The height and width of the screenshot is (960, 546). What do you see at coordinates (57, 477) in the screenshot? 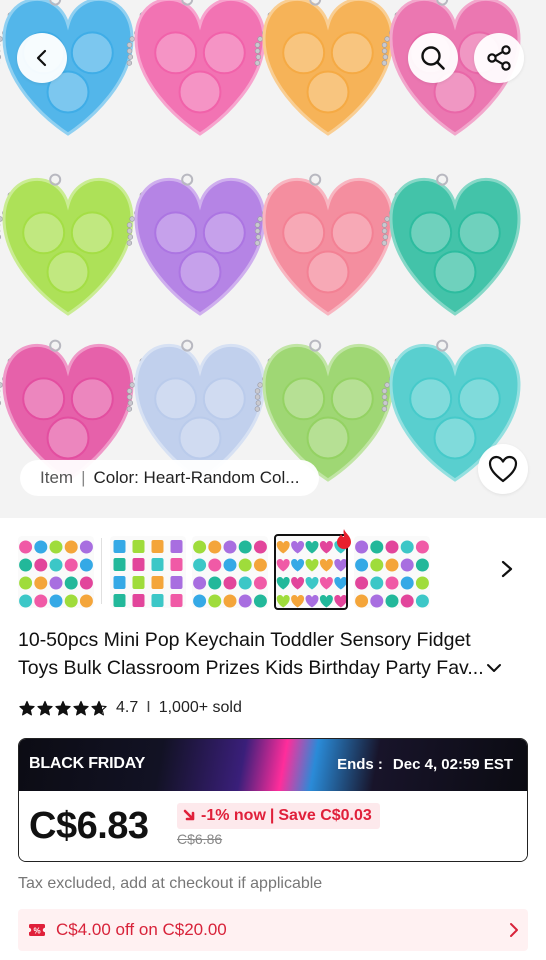
I see `sku-label: Item` at bounding box center [57, 477].